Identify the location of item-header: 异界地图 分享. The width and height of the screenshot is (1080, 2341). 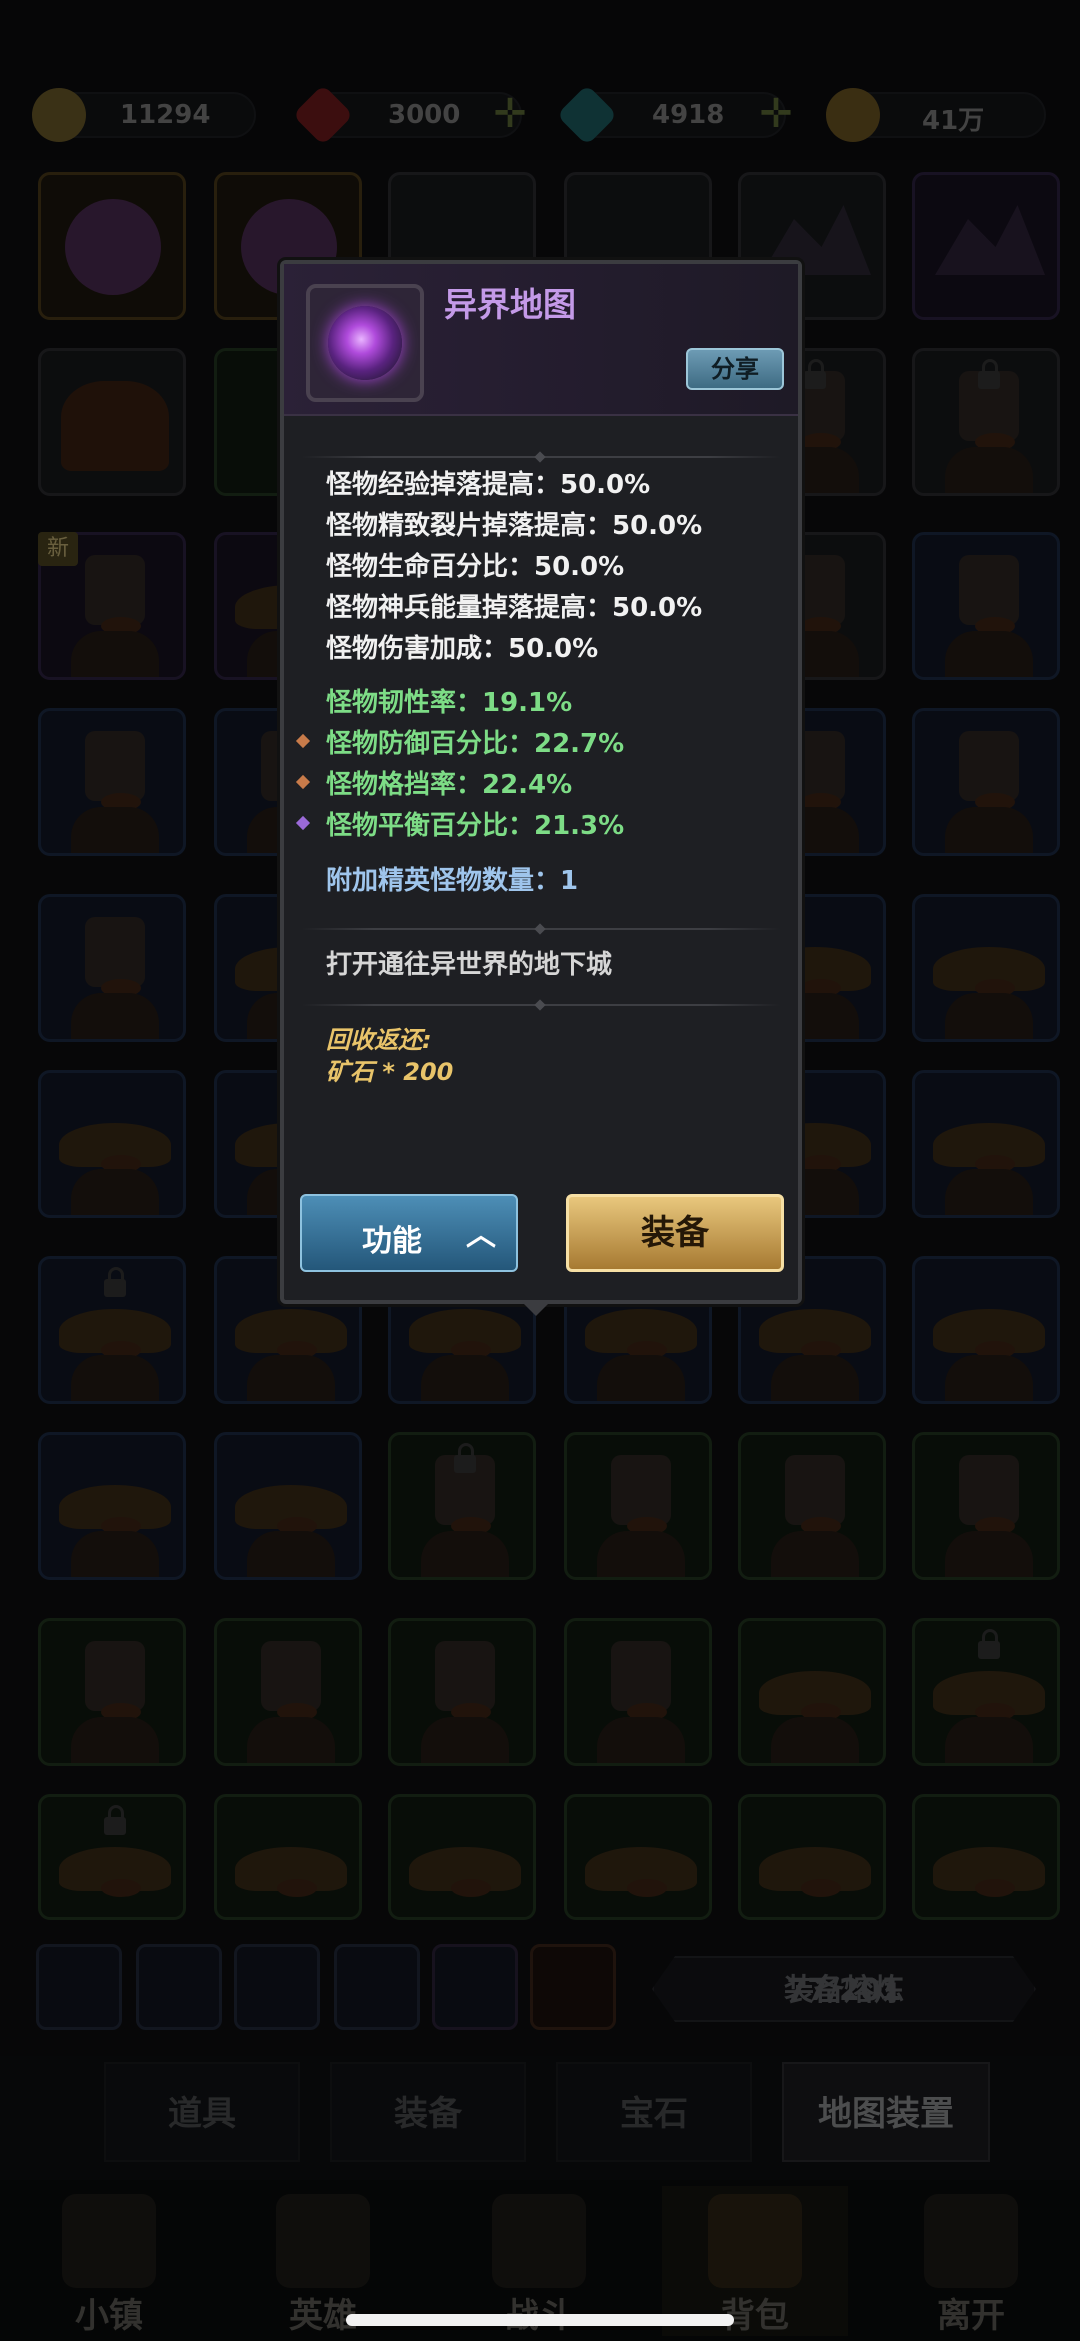
(541, 340).